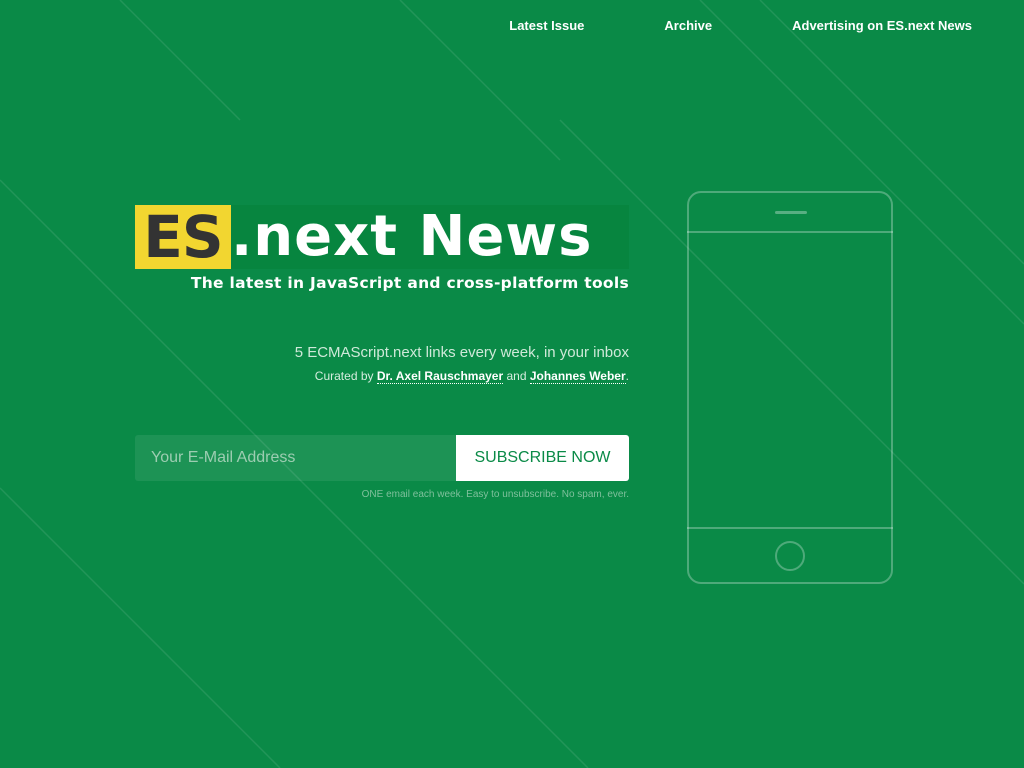  What do you see at coordinates (790, 556) in the screenshot?
I see `phone-home-button` at bounding box center [790, 556].